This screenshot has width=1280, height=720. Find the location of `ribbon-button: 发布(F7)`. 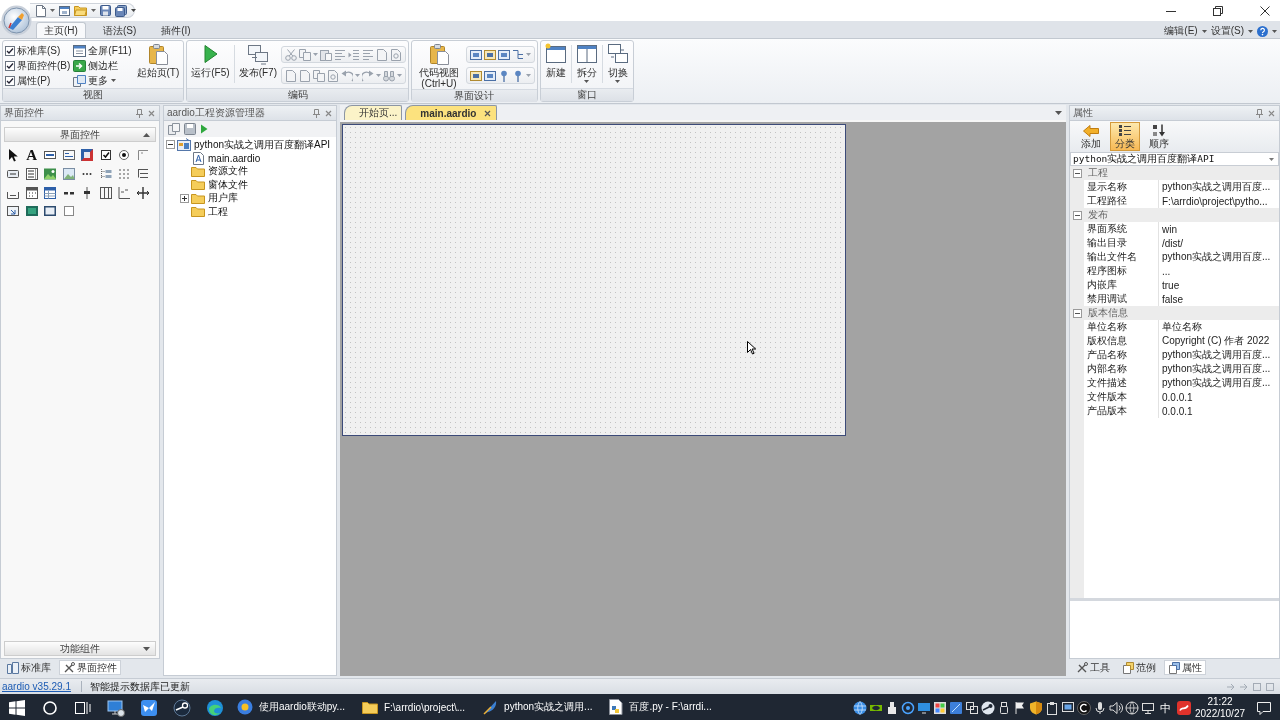

ribbon-button: 发布(F7) is located at coordinates (257, 60).